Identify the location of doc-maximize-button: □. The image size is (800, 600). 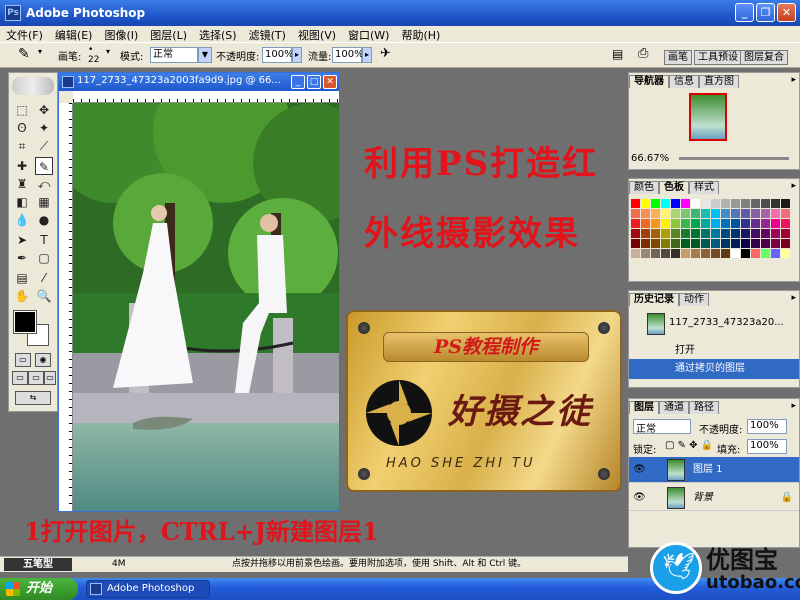
(314, 82).